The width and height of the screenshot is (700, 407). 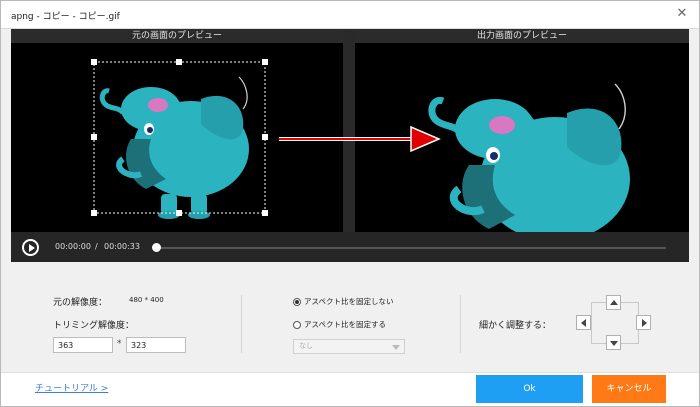 I want to click on output-preview-canvas, so click(x=529, y=157).